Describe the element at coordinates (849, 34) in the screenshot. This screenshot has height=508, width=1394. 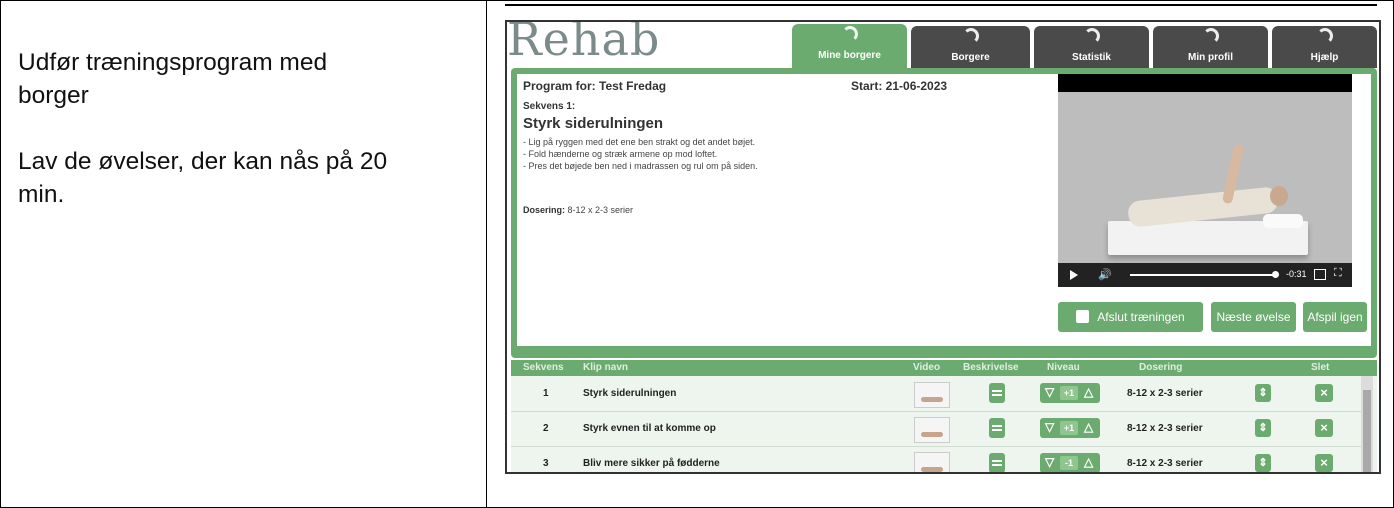
I see `user-icon` at that location.